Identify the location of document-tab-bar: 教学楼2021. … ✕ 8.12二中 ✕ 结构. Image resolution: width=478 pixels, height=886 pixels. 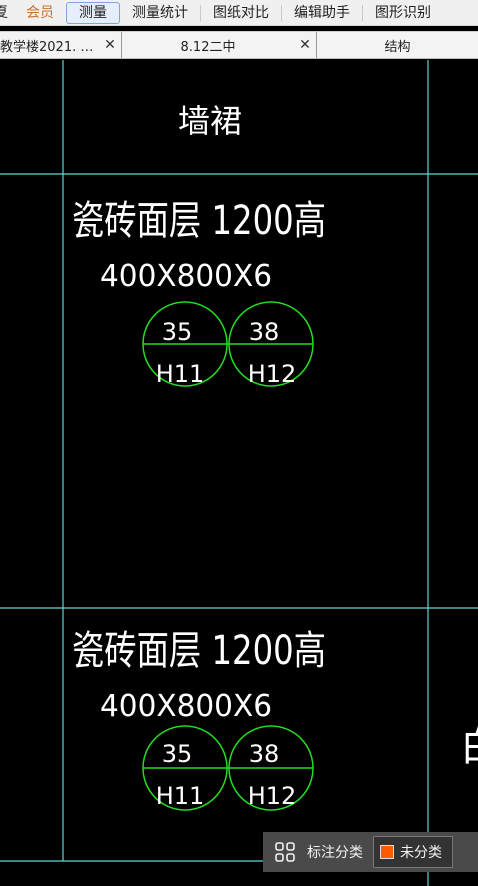
(239, 45).